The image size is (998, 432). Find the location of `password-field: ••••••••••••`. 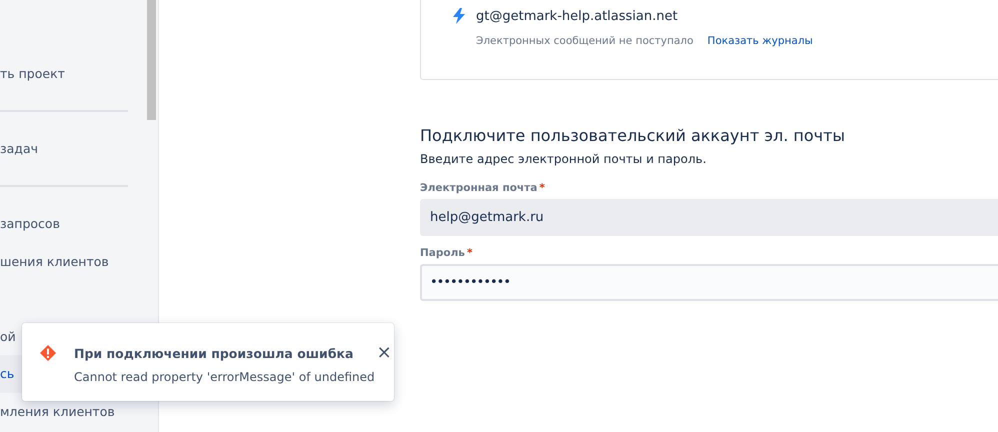

password-field: •••••••••••• is located at coordinates (709, 282).